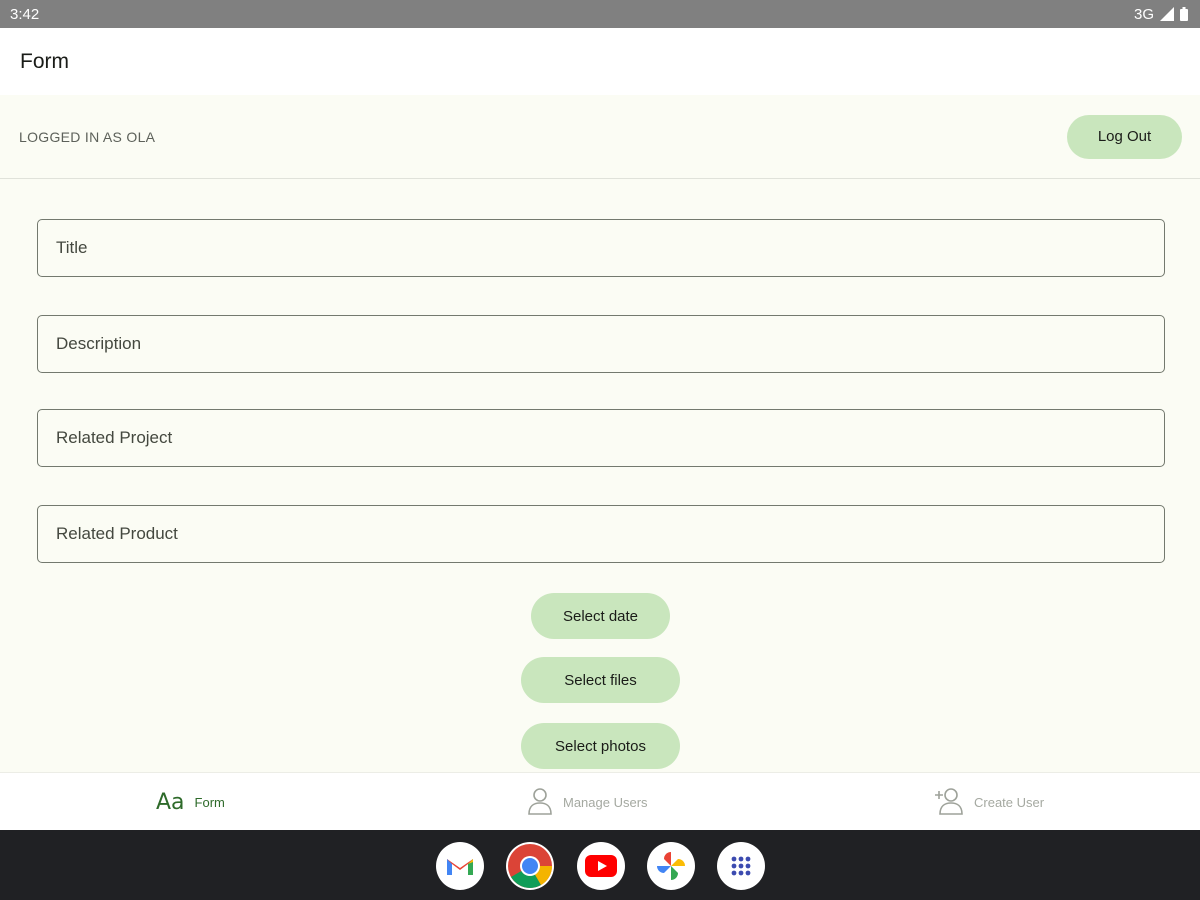  Describe the element at coordinates (190, 802) in the screenshot. I see `nav-item-form: Aa Form` at that location.